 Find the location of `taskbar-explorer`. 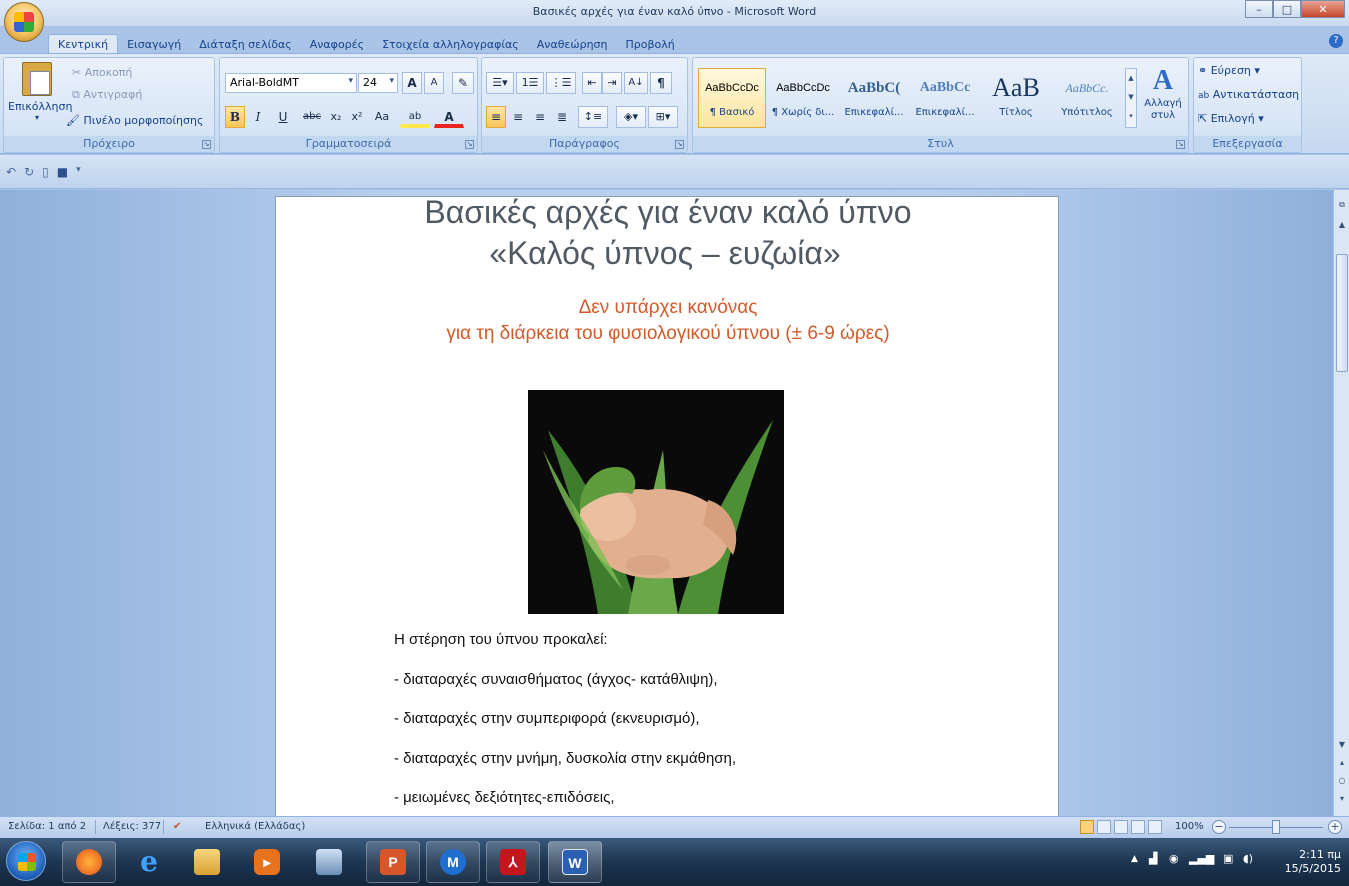

taskbar-explorer is located at coordinates (207, 862).